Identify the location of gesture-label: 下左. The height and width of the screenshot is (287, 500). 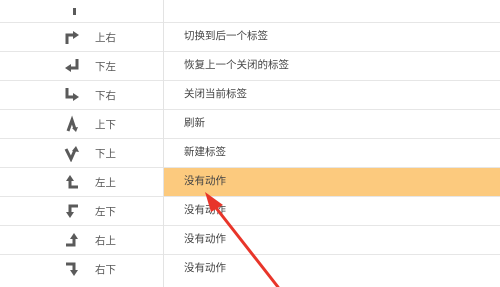
(105, 67).